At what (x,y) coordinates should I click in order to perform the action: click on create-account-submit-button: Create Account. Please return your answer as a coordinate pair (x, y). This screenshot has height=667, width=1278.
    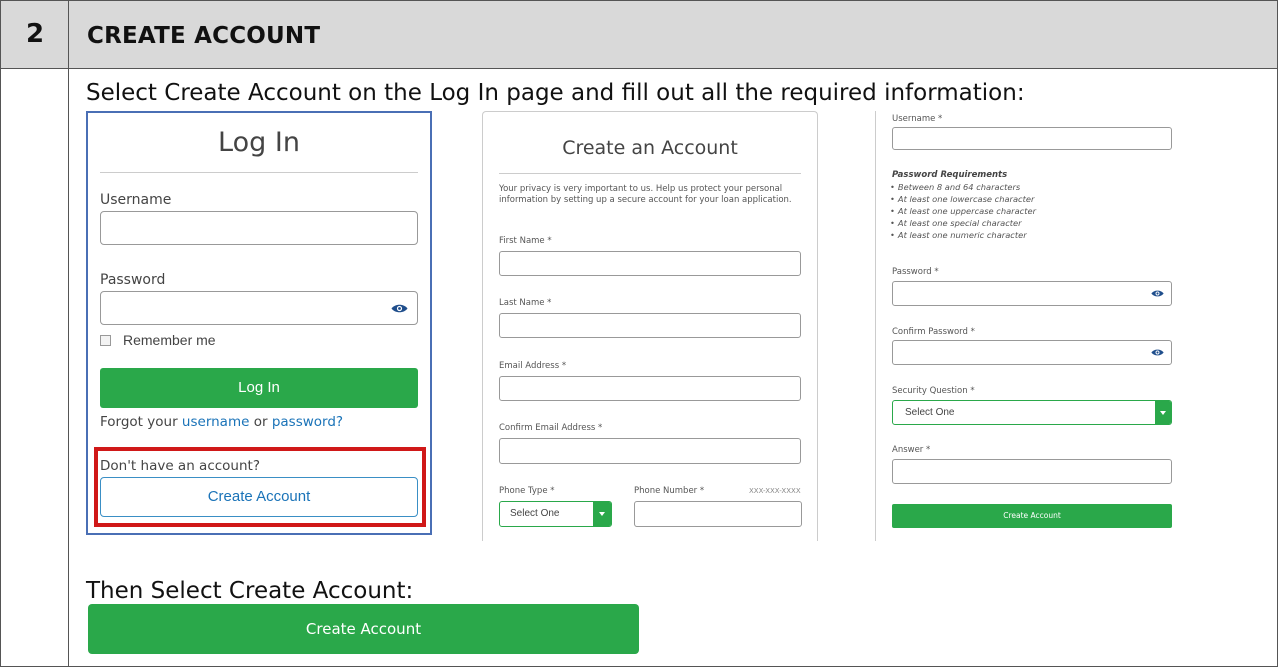
    Looking at the image, I should click on (363, 629).